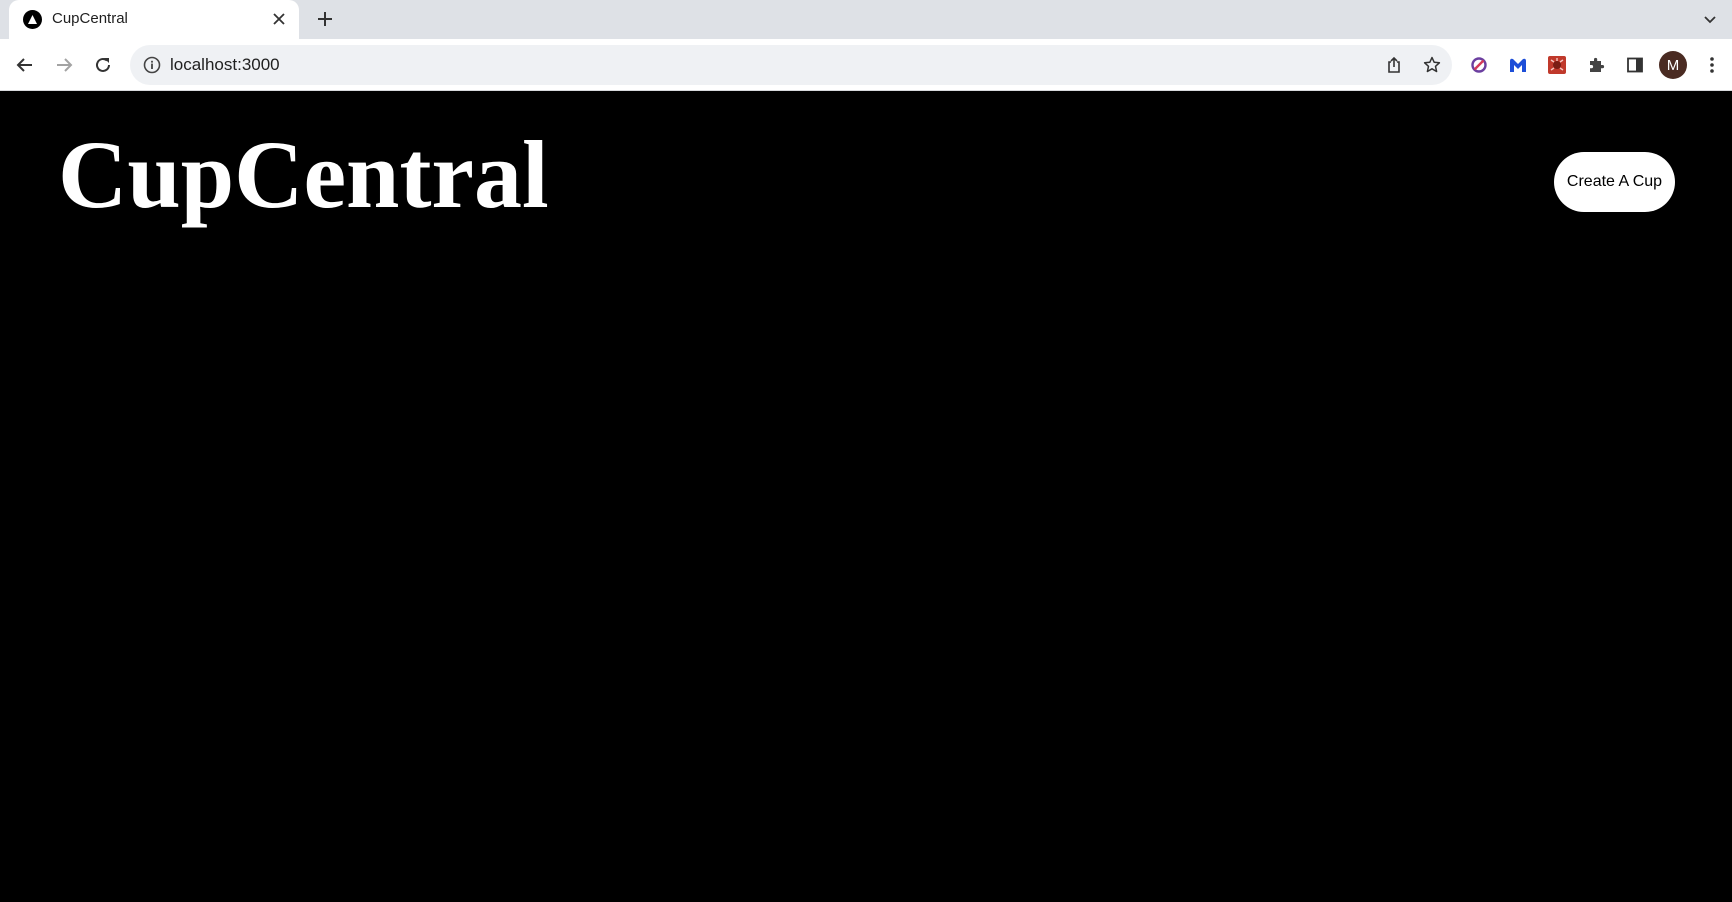 The width and height of the screenshot is (1732, 902). Describe the element at coordinates (1673, 65) in the screenshot. I see `profile-avatar: M` at that location.